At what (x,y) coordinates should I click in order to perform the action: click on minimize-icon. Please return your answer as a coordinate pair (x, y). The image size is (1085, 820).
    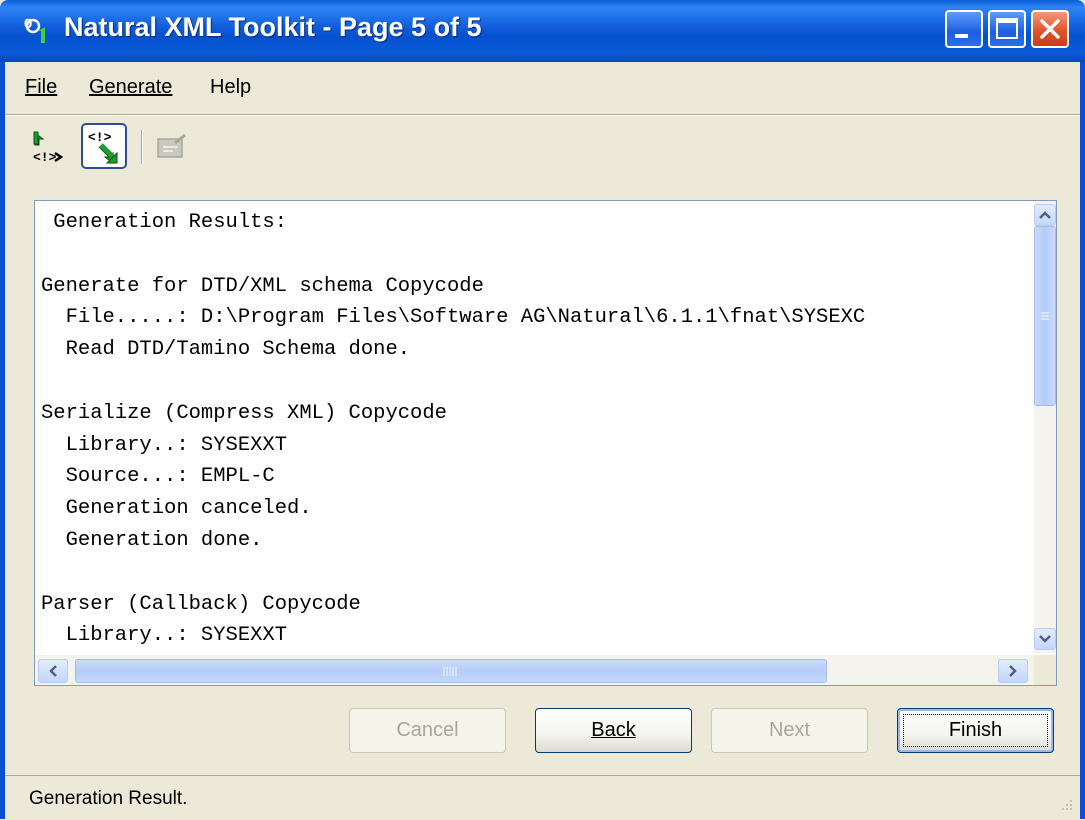
    Looking at the image, I should click on (961, 36).